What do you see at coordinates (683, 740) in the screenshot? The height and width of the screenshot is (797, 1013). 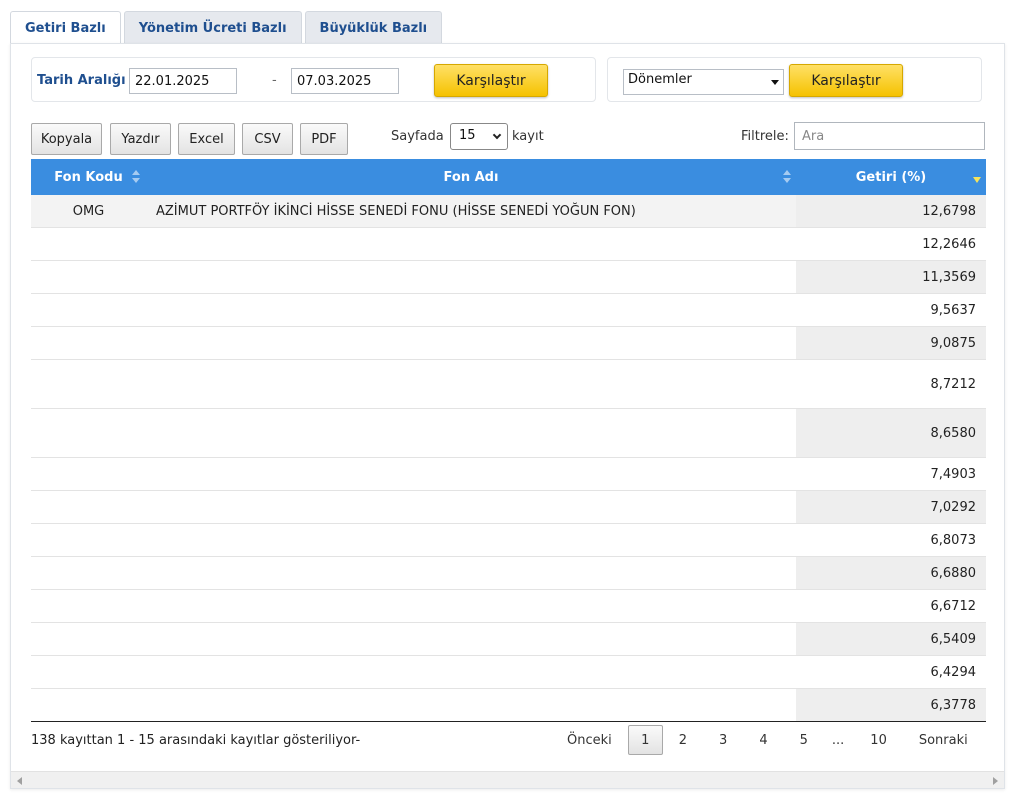 I see `page-2-button: 2` at bounding box center [683, 740].